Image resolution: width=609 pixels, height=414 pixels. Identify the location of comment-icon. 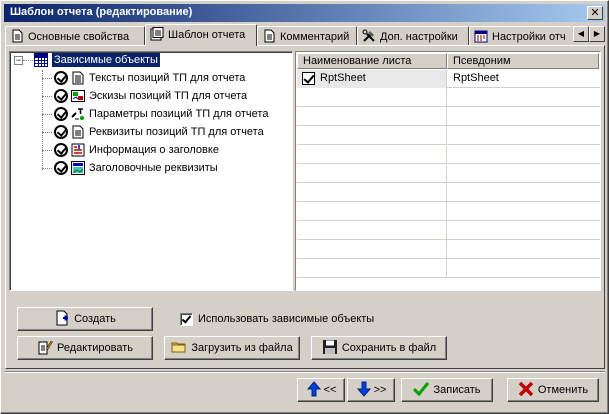
(269, 36).